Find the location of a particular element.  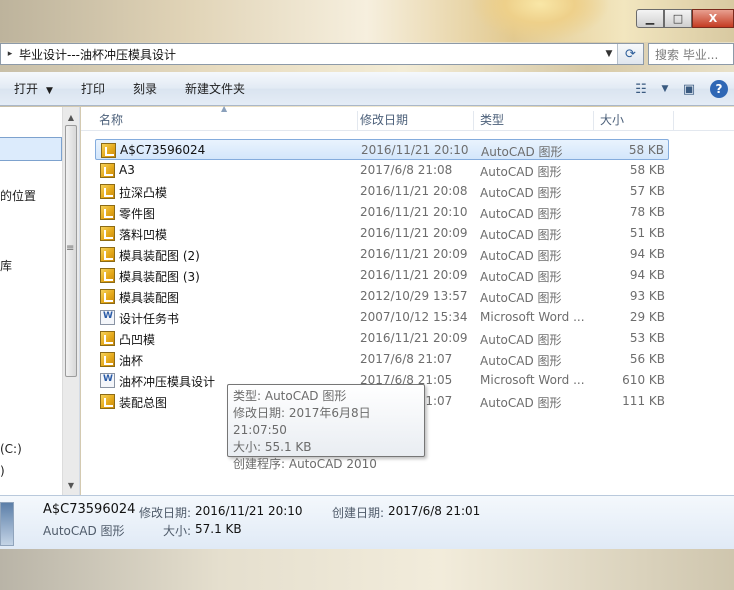

address-bar: ▸ 毕业设计---油杯冲压模具设计 ▼ ⟳ is located at coordinates (322, 54).